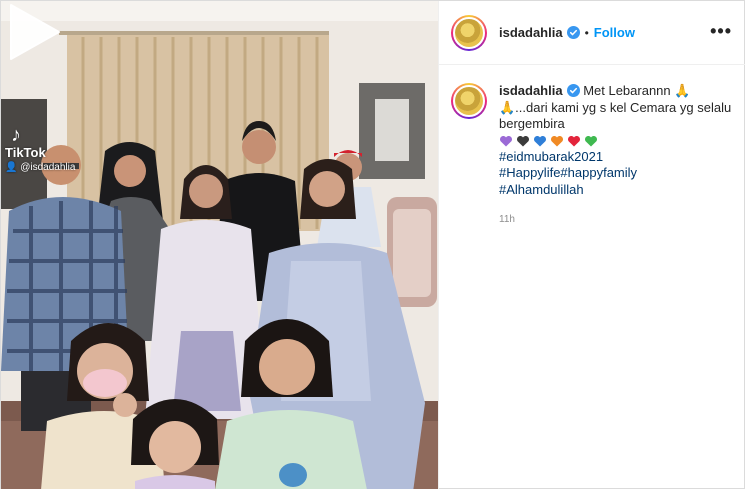  Describe the element at coordinates (25, 152) in the screenshot. I see `tiktok-logo-text: TikTok` at that location.